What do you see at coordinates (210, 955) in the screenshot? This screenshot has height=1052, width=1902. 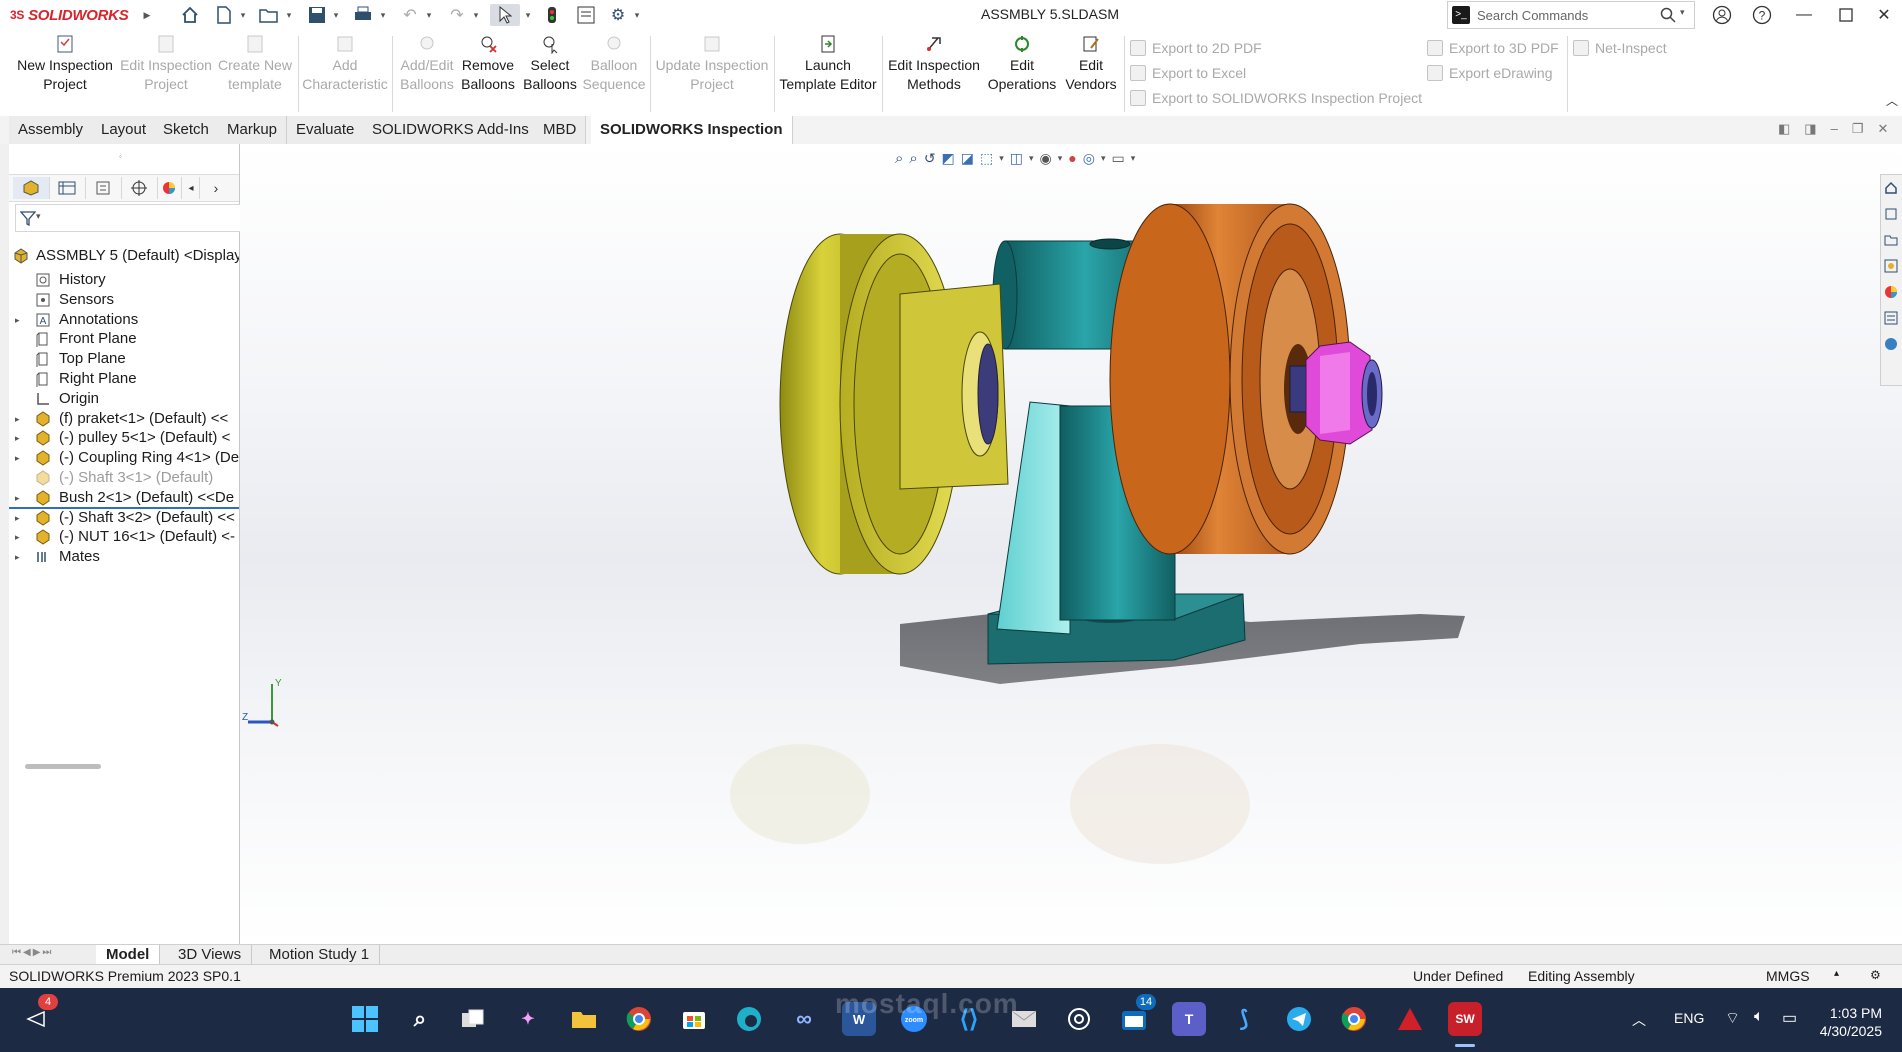 I see `tab-3d-views: 3D Views` at bounding box center [210, 955].